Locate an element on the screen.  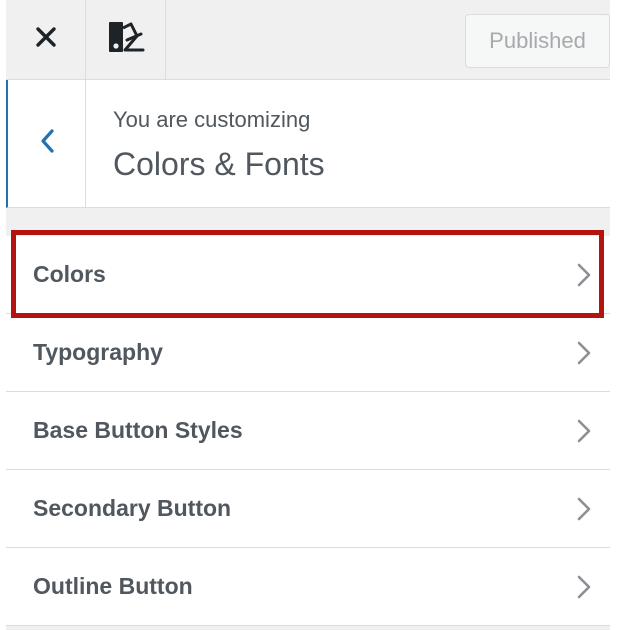
section-item-label: Secondary Button is located at coordinates (132, 508).